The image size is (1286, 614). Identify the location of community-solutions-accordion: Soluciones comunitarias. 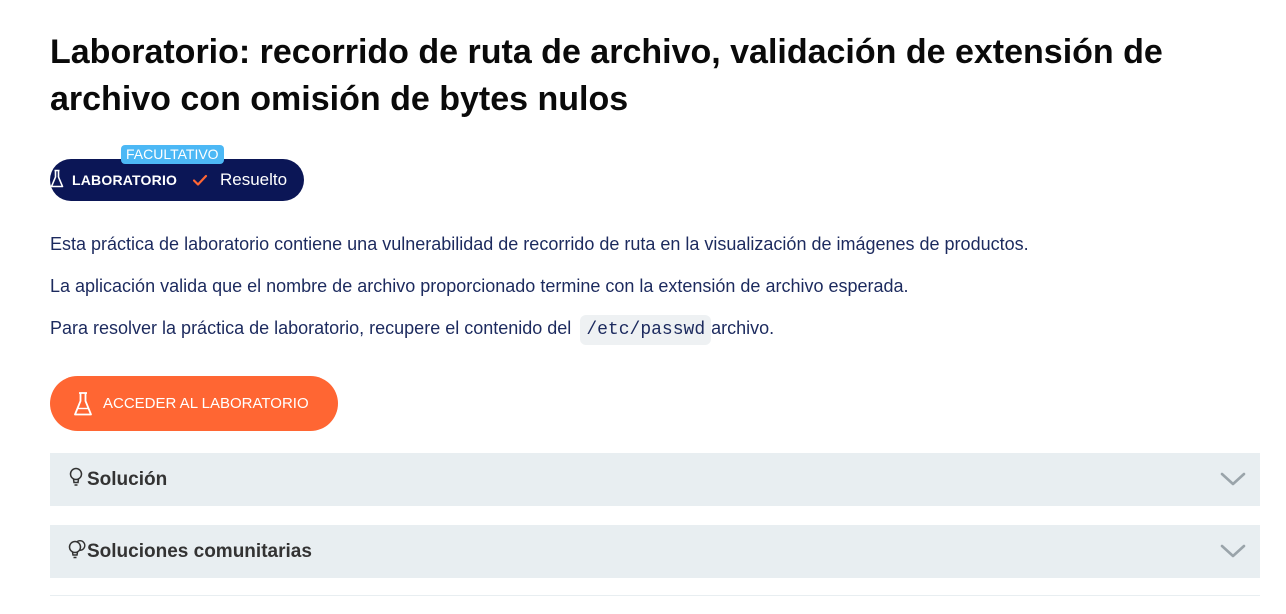
(655, 551).